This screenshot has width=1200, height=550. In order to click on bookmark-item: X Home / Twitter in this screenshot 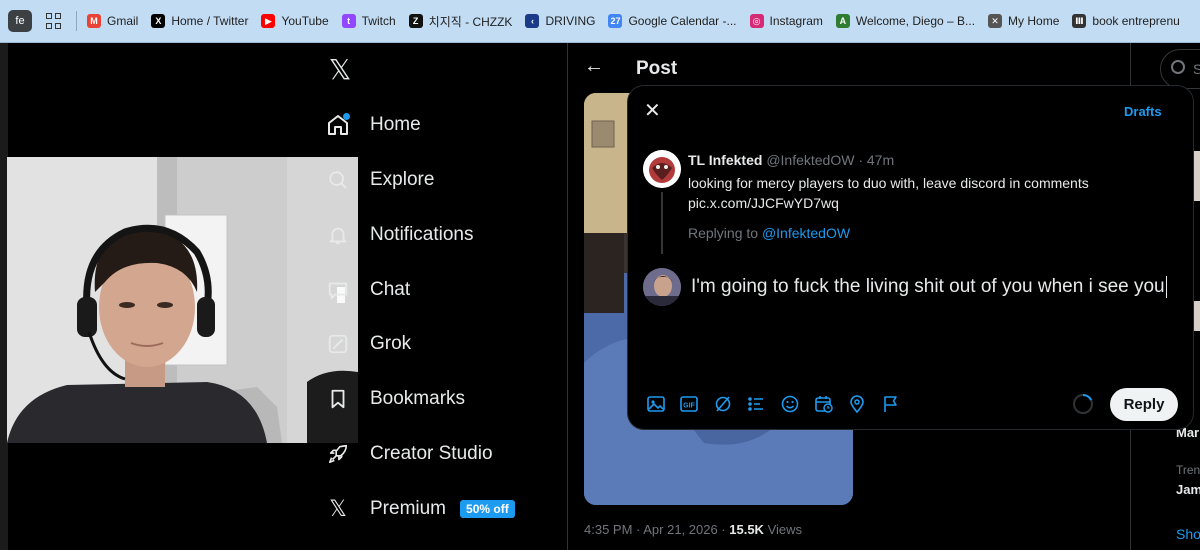, I will do `click(199, 21)`.